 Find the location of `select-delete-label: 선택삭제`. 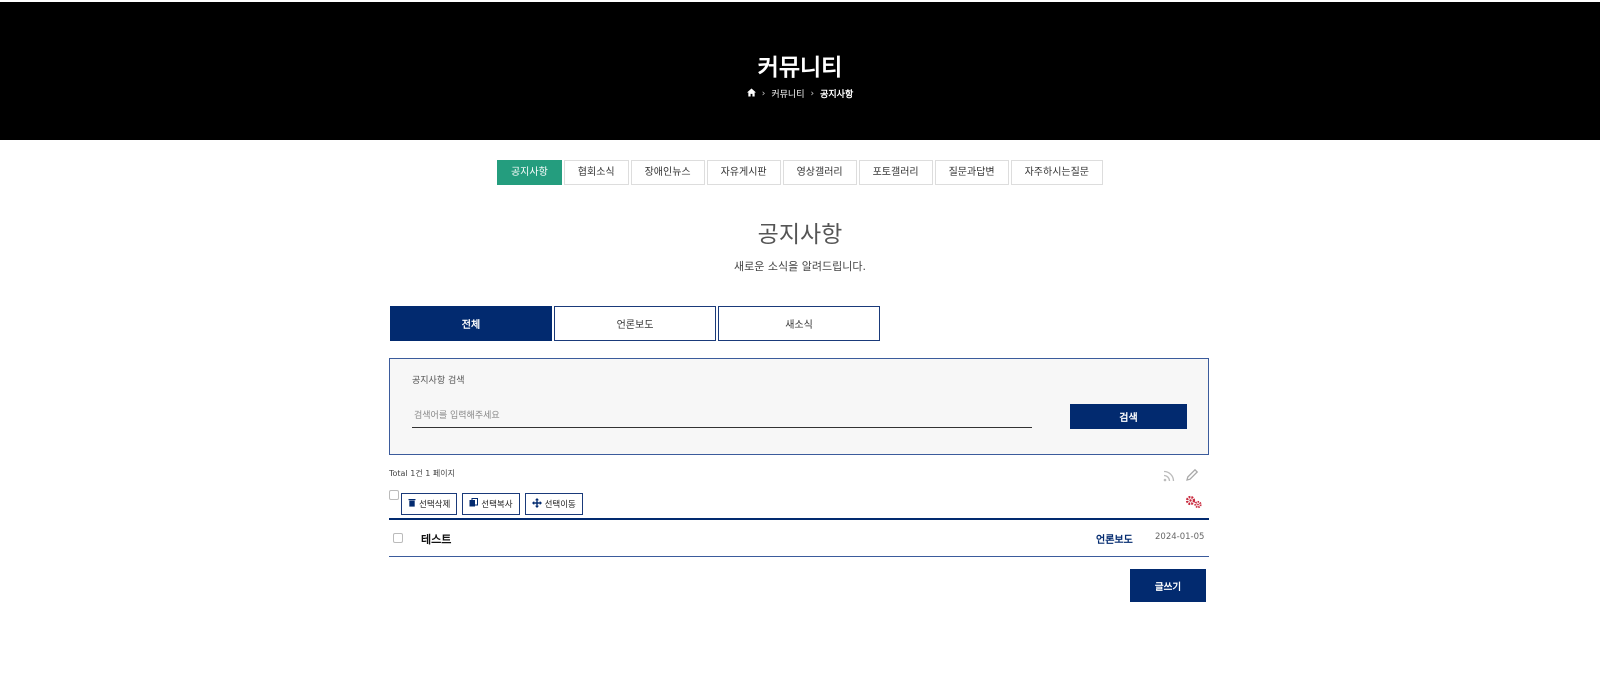

select-delete-label: 선택삭제 is located at coordinates (435, 505).